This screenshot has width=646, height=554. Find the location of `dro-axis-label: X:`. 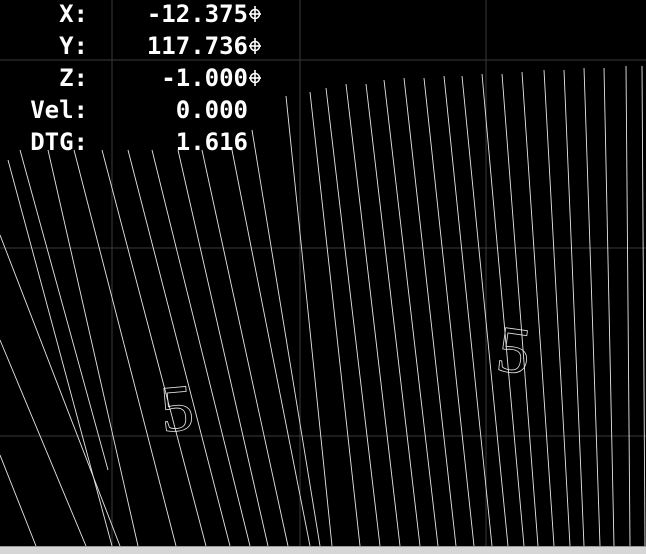

dro-axis-label: X: is located at coordinates (73, 14).